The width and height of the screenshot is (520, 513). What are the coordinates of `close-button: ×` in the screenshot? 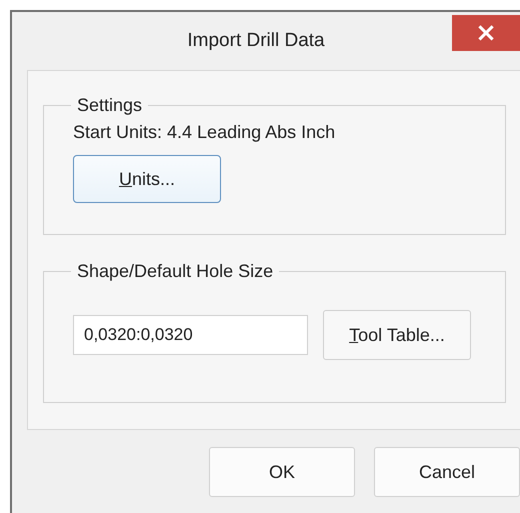 It's located at (486, 33).